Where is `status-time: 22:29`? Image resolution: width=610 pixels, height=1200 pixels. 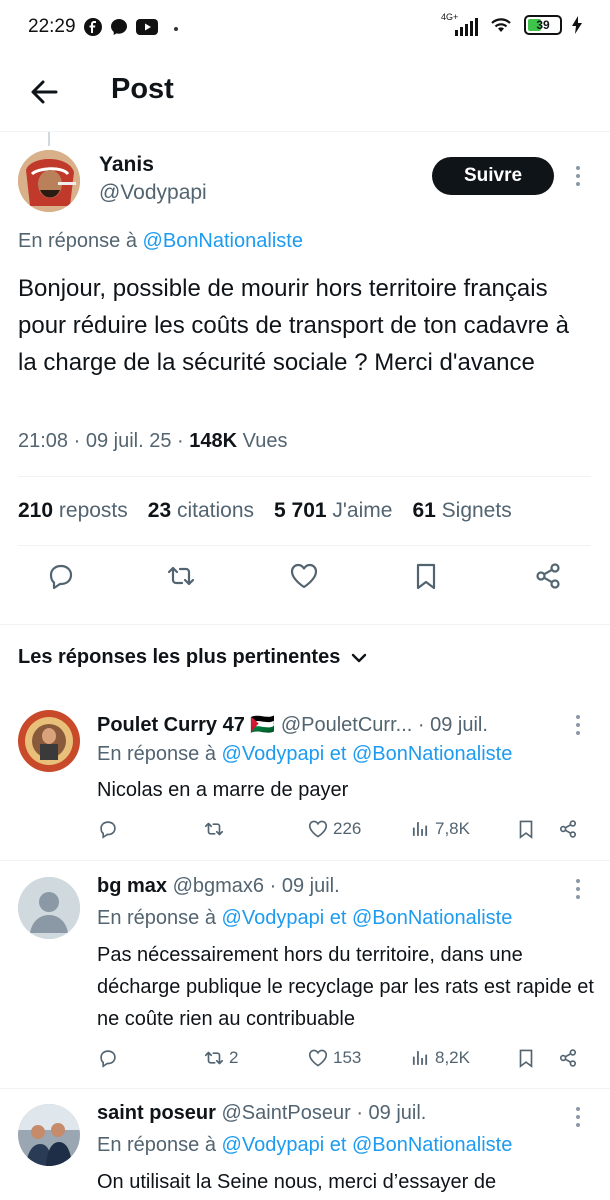
status-time: 22:29 is located at coordinates (52, 26).